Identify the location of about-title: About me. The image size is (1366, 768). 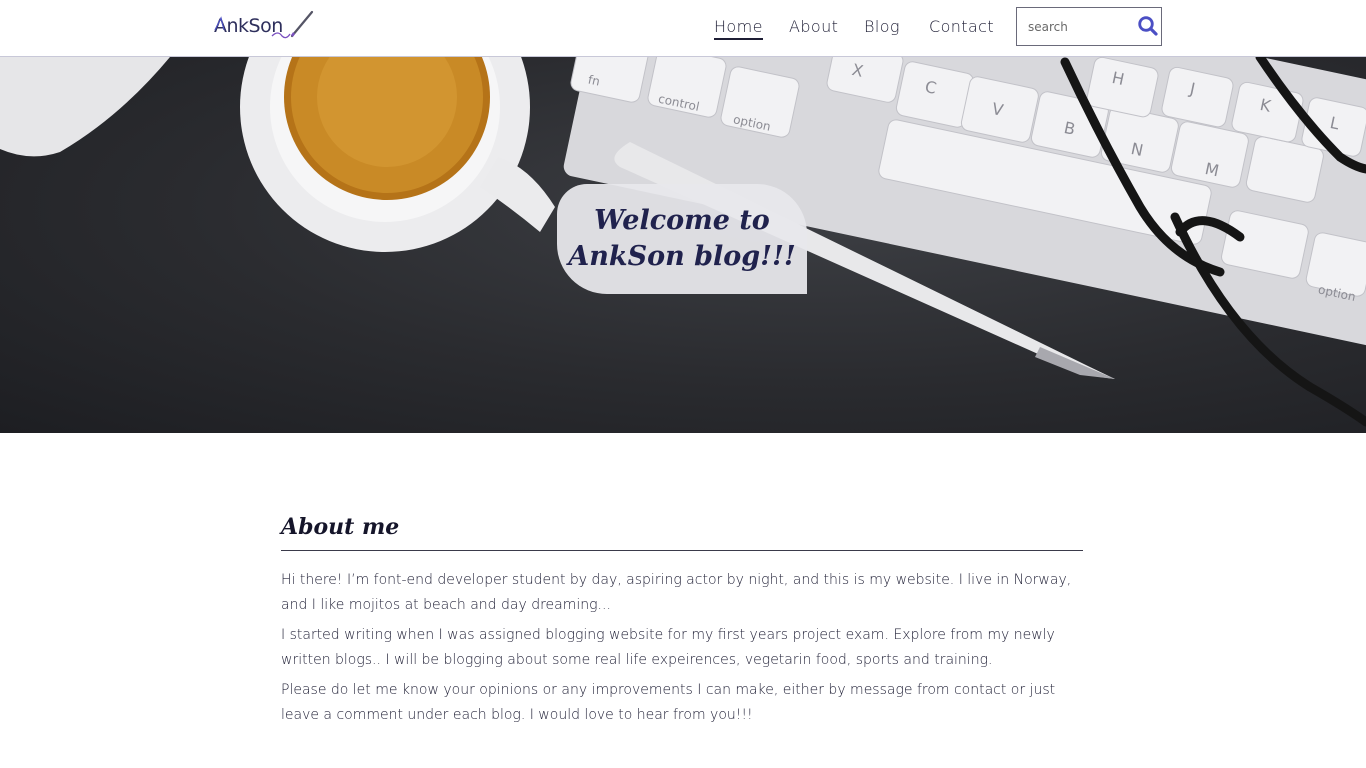
(682, 531).